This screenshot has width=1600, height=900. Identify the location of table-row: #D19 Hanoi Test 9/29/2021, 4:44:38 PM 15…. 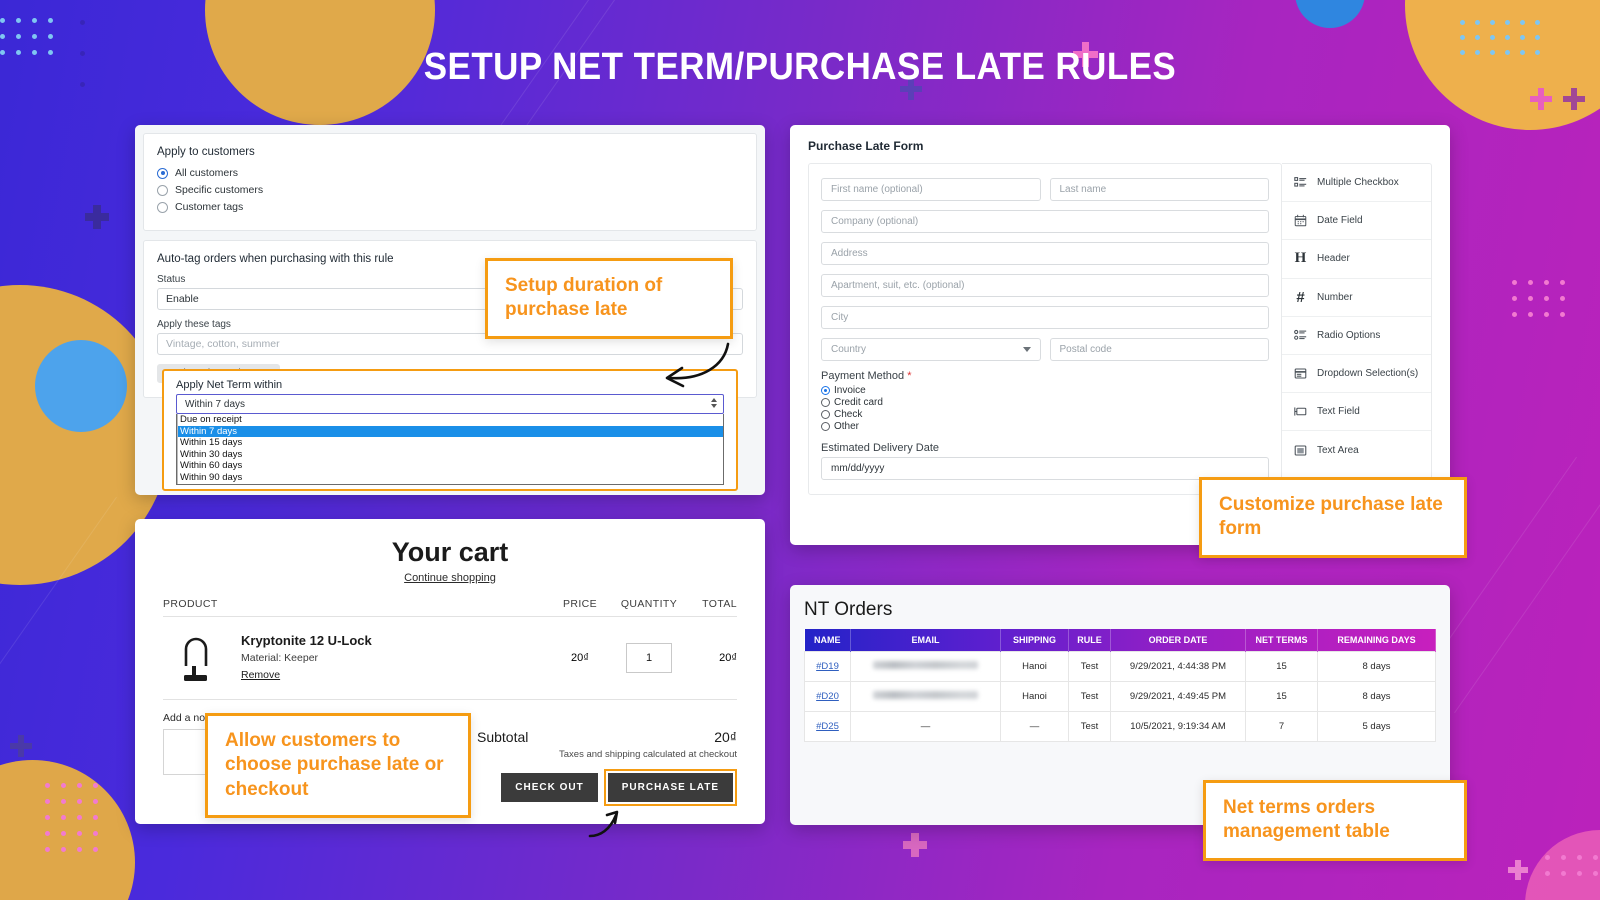
(1120, 666).